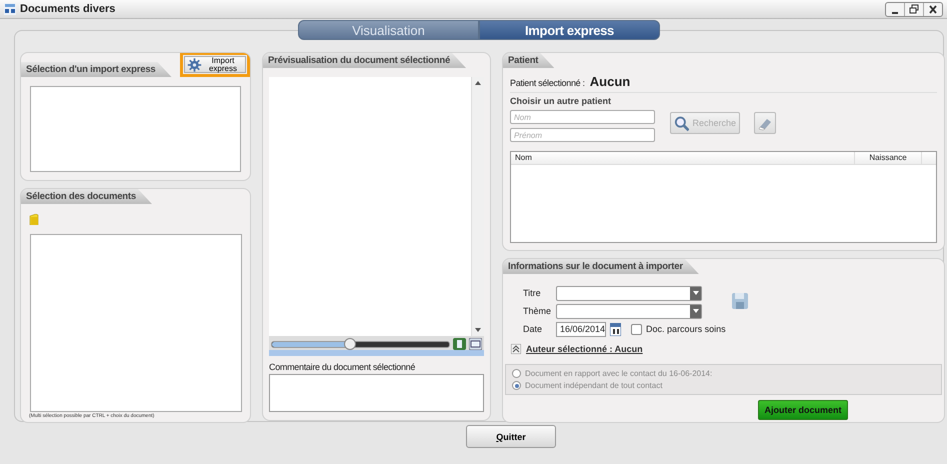  I want to click on page-icon, so click(459, 344).